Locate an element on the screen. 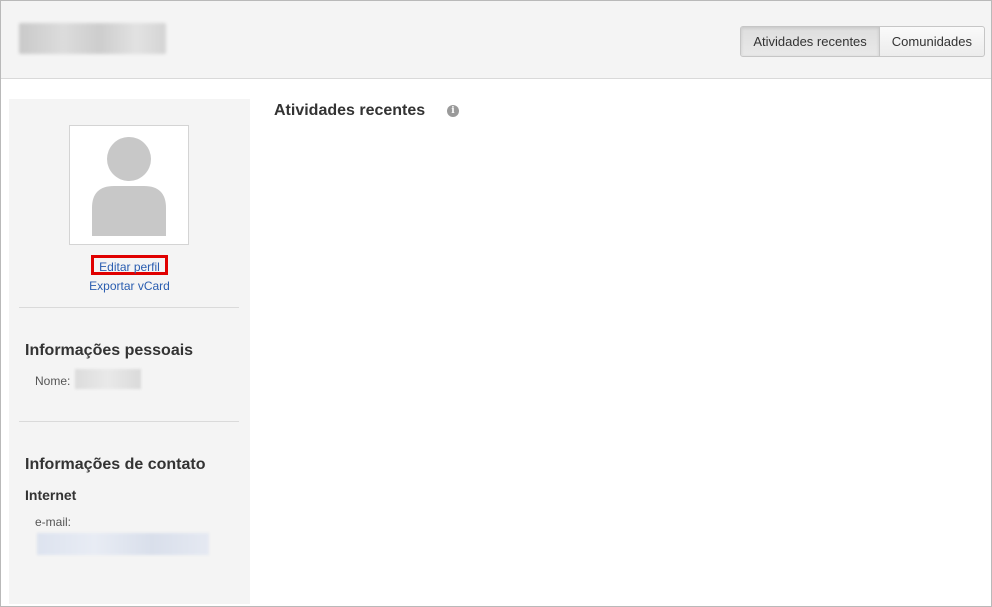 The width and height of the screenshot is (992, 607). edit-profile-link: Editar perfil is located at coordinates (129, 267).